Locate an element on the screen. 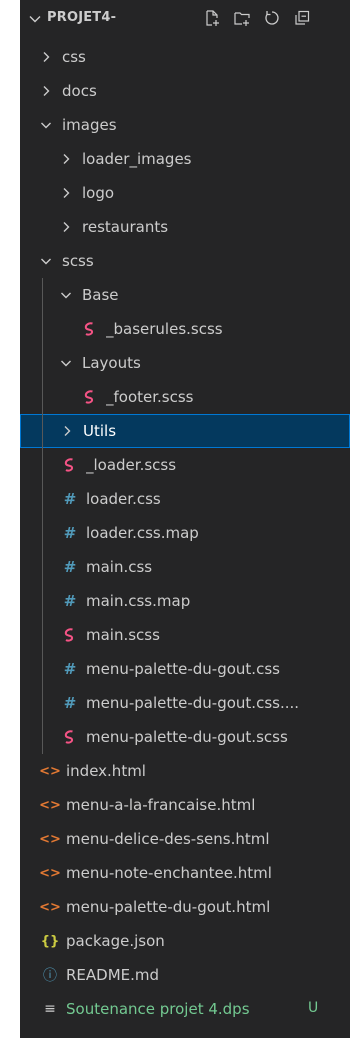  project-title: PROJET4- is located at coordinates (82, 17).